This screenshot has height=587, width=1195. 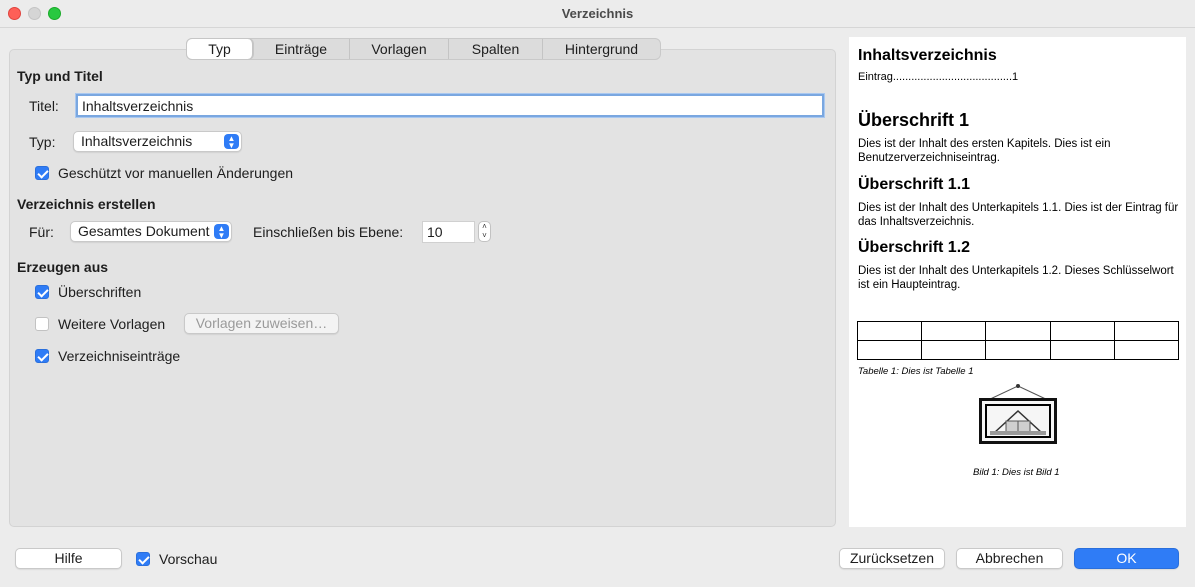 I want to click on level-label: Einschließen bis Ebene:, so click(x=328, y=232).